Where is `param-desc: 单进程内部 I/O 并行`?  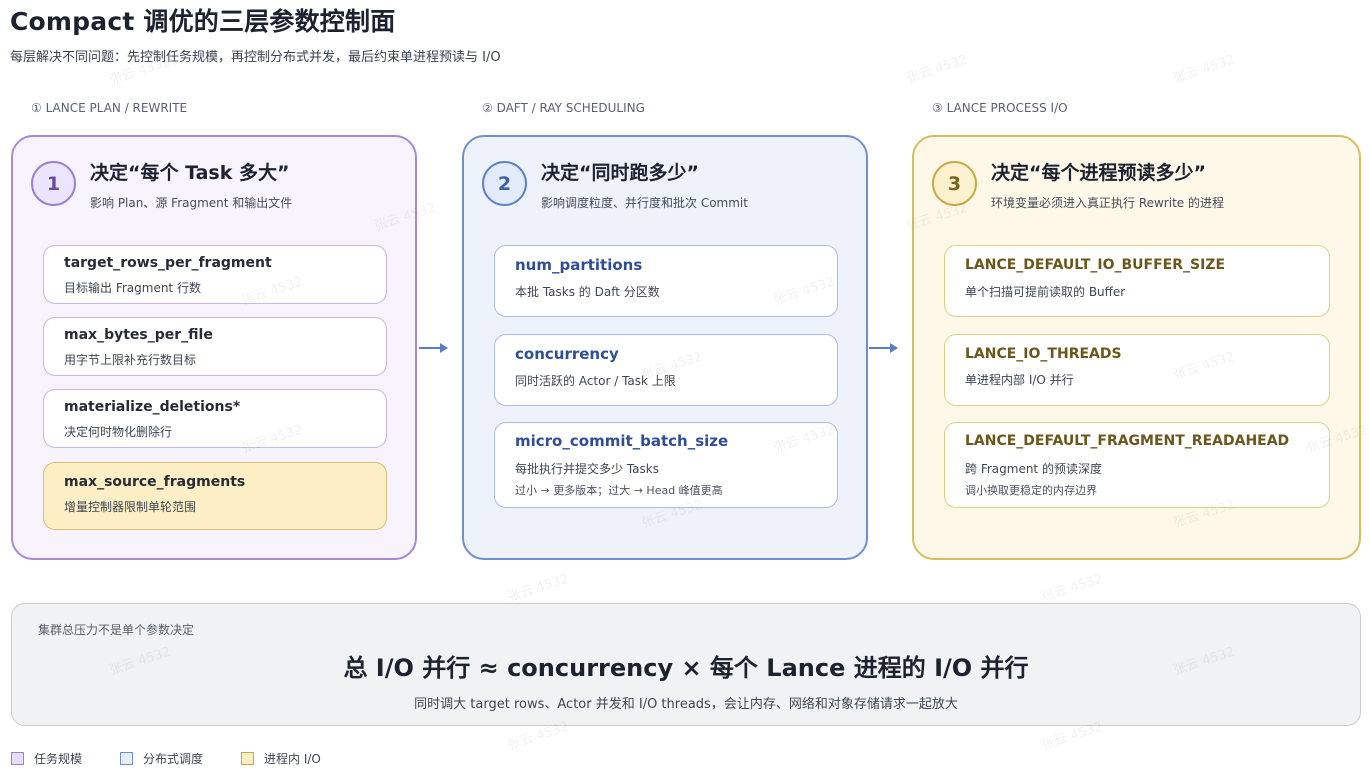
param-desc: 单进程内部 I/O 并行 is located at coordinates (1019, 380).